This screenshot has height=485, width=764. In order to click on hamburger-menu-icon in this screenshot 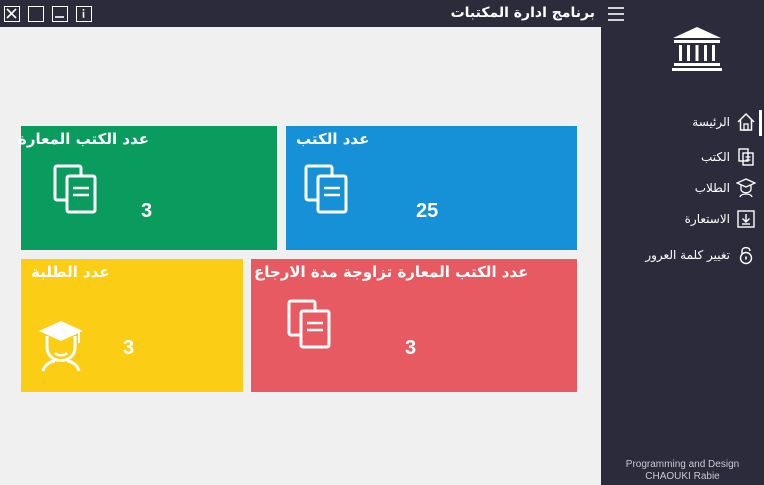, I will do `click(616, 14)`.